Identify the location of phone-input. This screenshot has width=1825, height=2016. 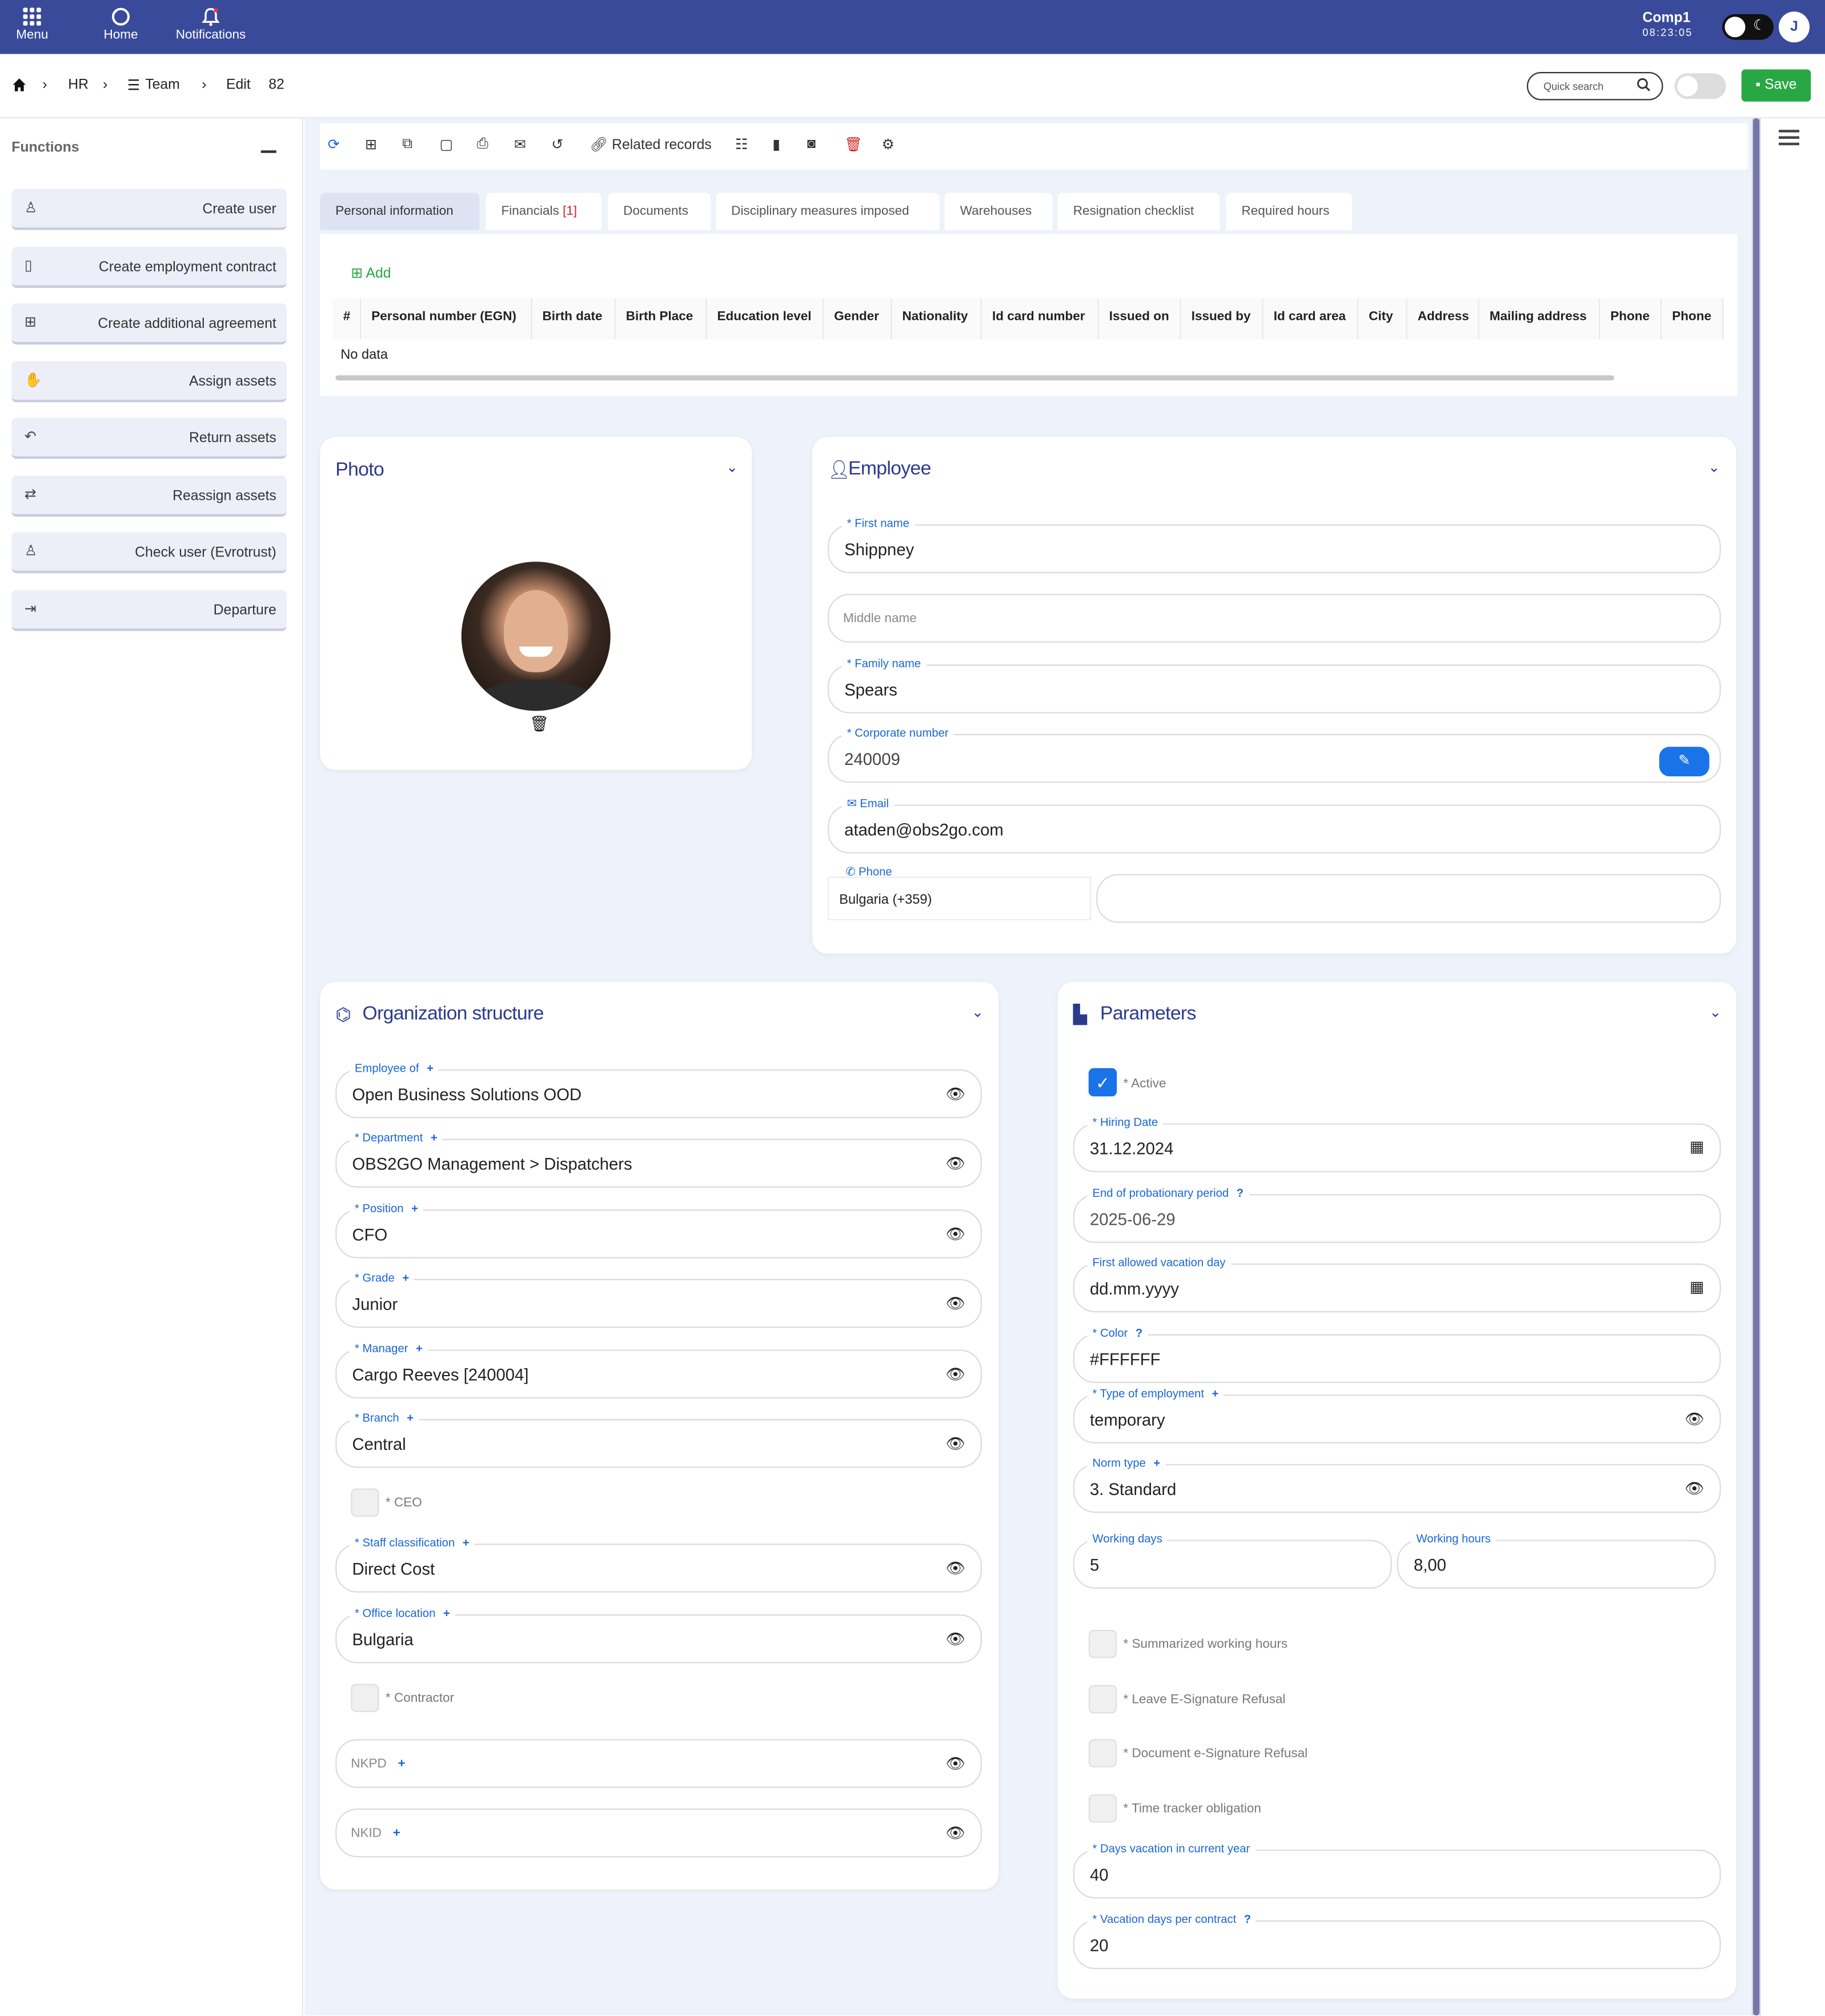
(1408, 898).